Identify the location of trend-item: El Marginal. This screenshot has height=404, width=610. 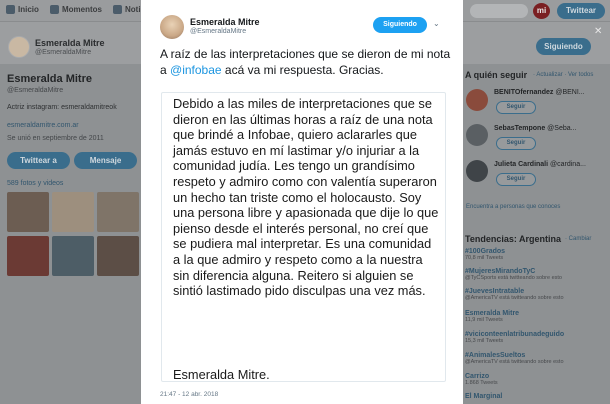
(483, 396).